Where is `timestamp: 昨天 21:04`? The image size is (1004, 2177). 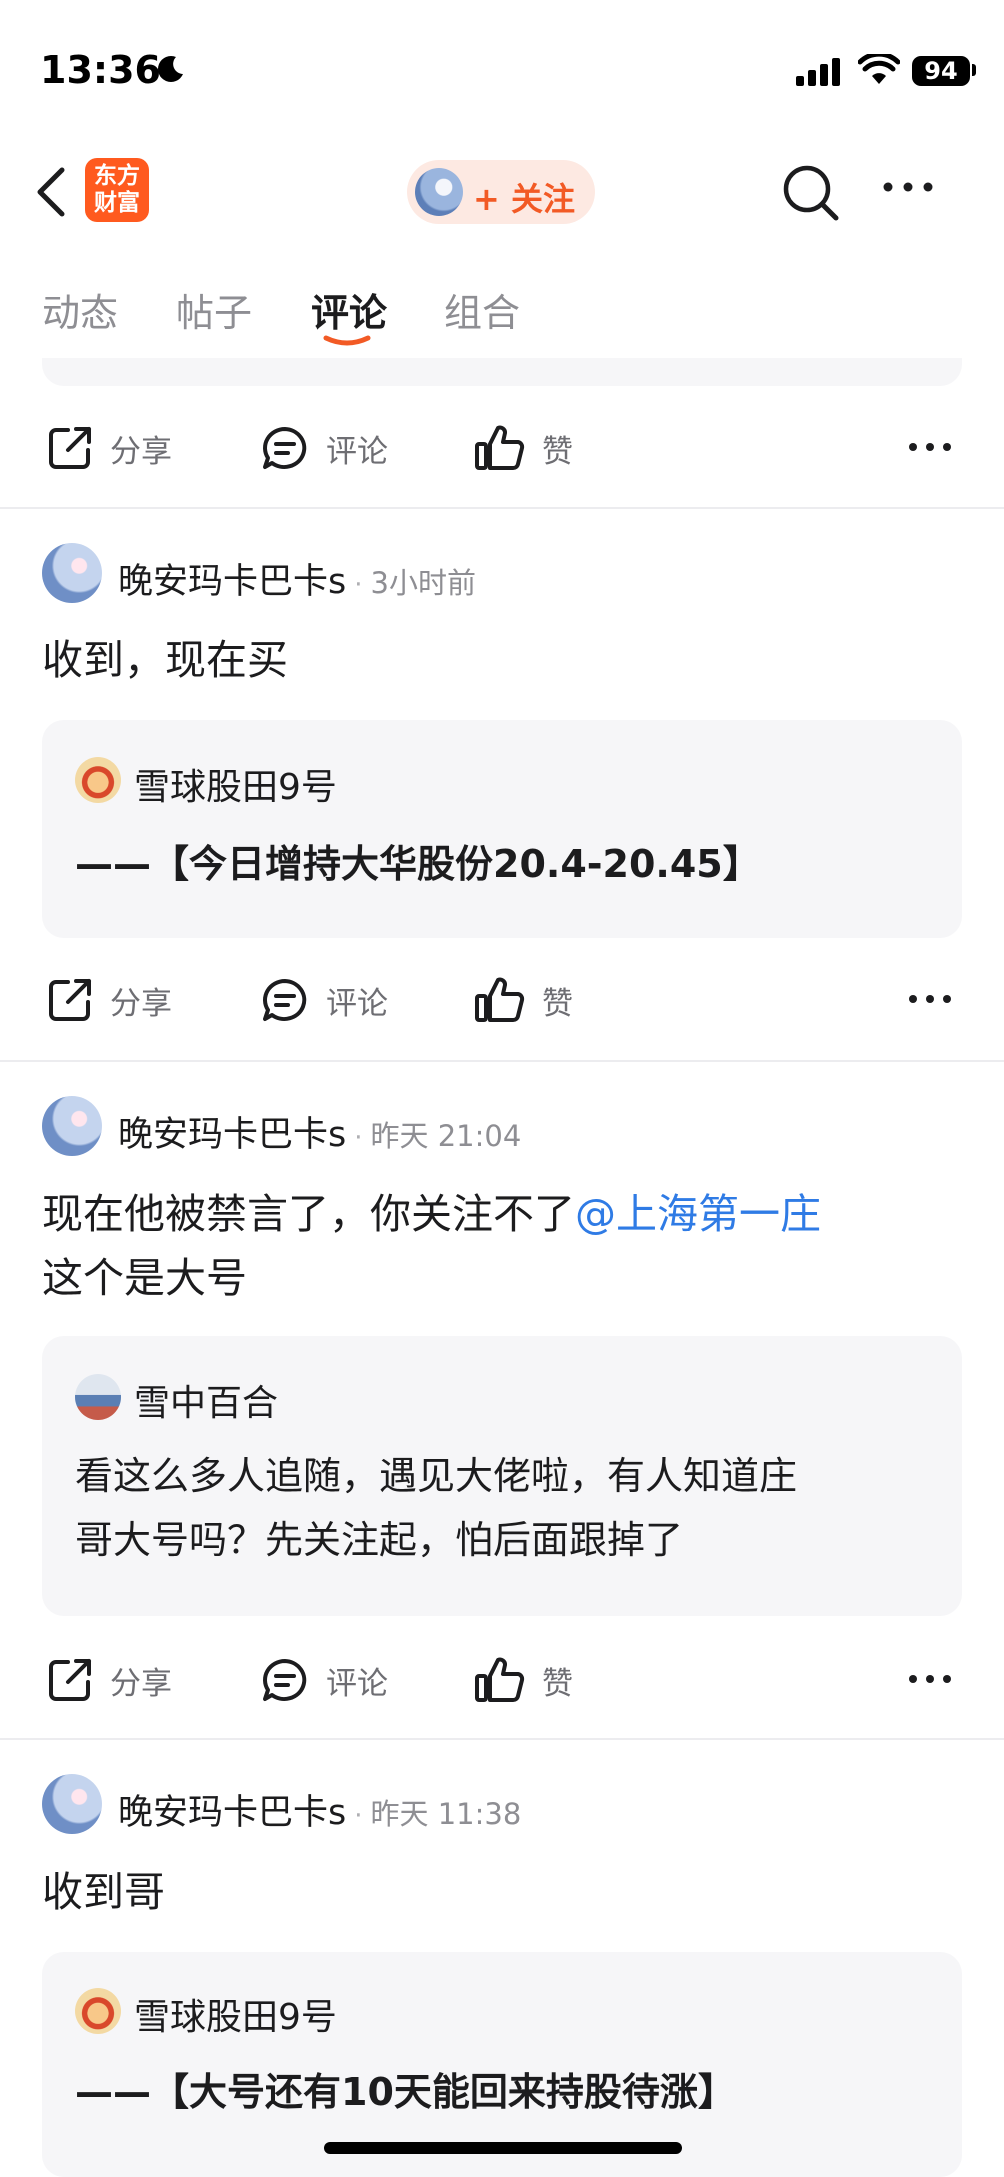
timestamp: 昨天 21:04 is located at coordinates (446, 1136).